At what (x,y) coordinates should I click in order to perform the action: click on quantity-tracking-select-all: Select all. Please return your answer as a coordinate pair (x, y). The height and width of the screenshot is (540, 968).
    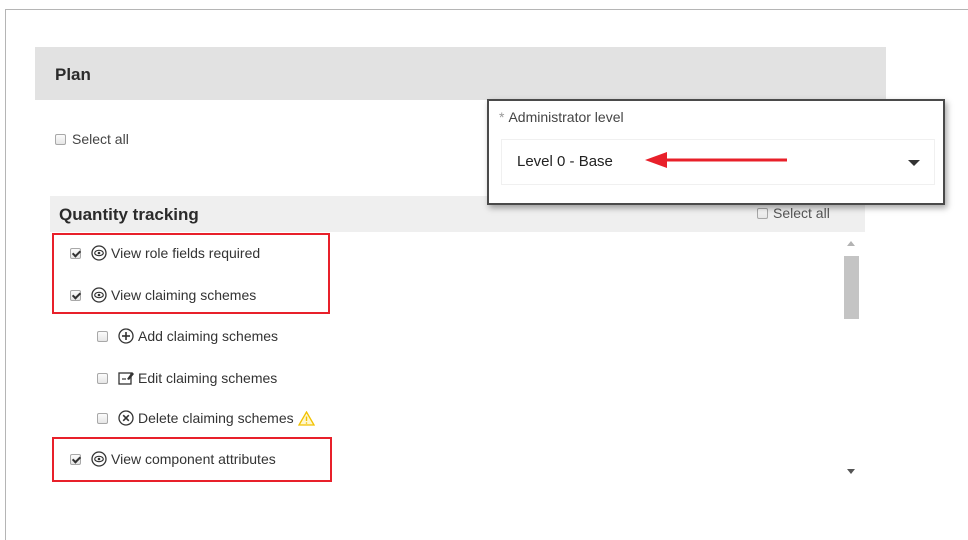
    Looking at the image, I should click on (793, 213).